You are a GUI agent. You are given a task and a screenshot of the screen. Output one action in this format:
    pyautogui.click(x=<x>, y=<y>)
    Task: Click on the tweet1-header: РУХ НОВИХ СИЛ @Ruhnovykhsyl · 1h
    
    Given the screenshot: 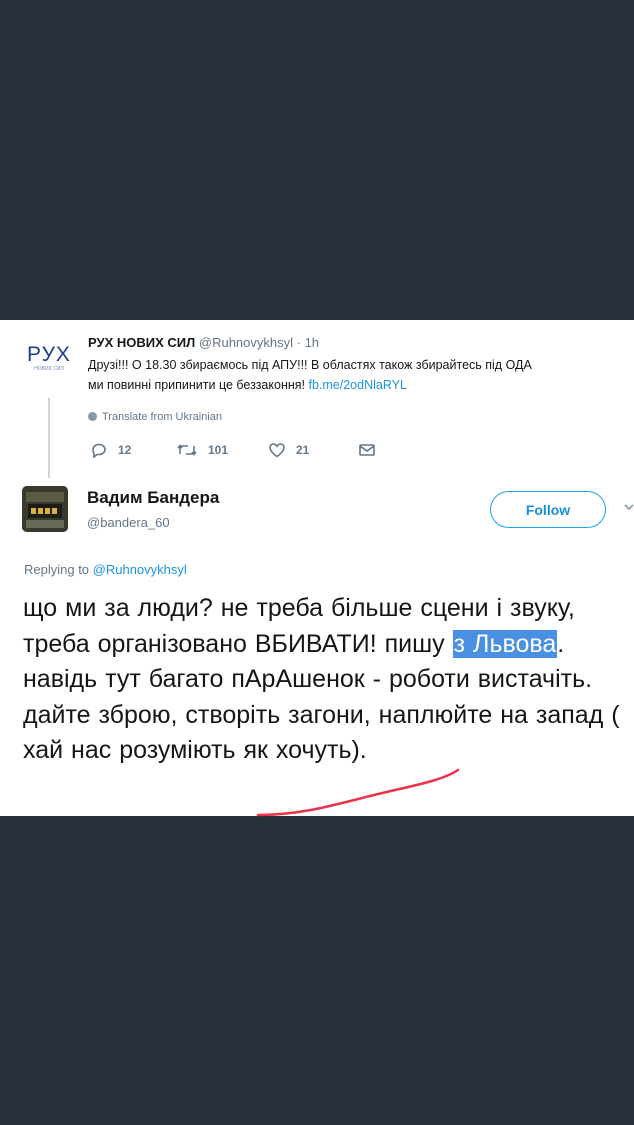 What is the action you would take?
    pyautogui.click(x=203, y=342)
    